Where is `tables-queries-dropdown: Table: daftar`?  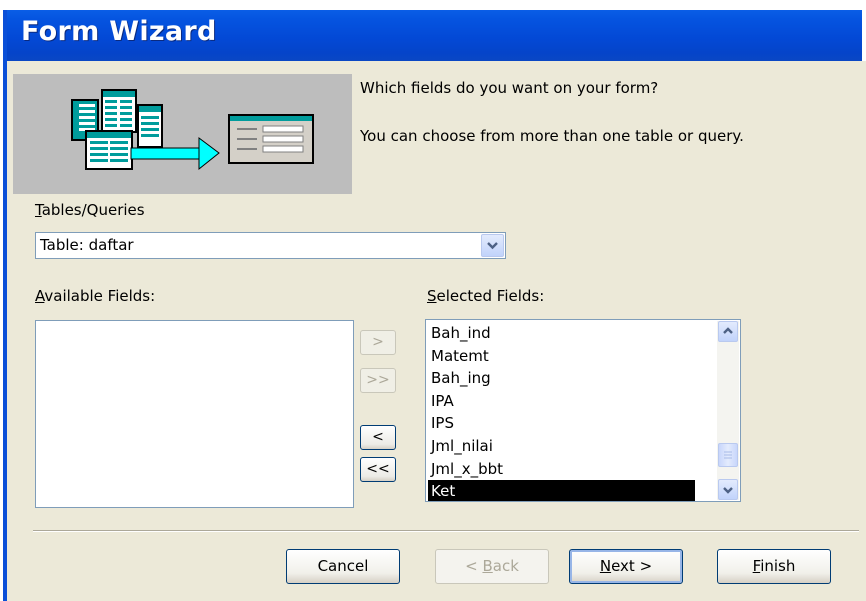
tables-queries-dropdown: Table: daftar is located at coordinates (270, 245).